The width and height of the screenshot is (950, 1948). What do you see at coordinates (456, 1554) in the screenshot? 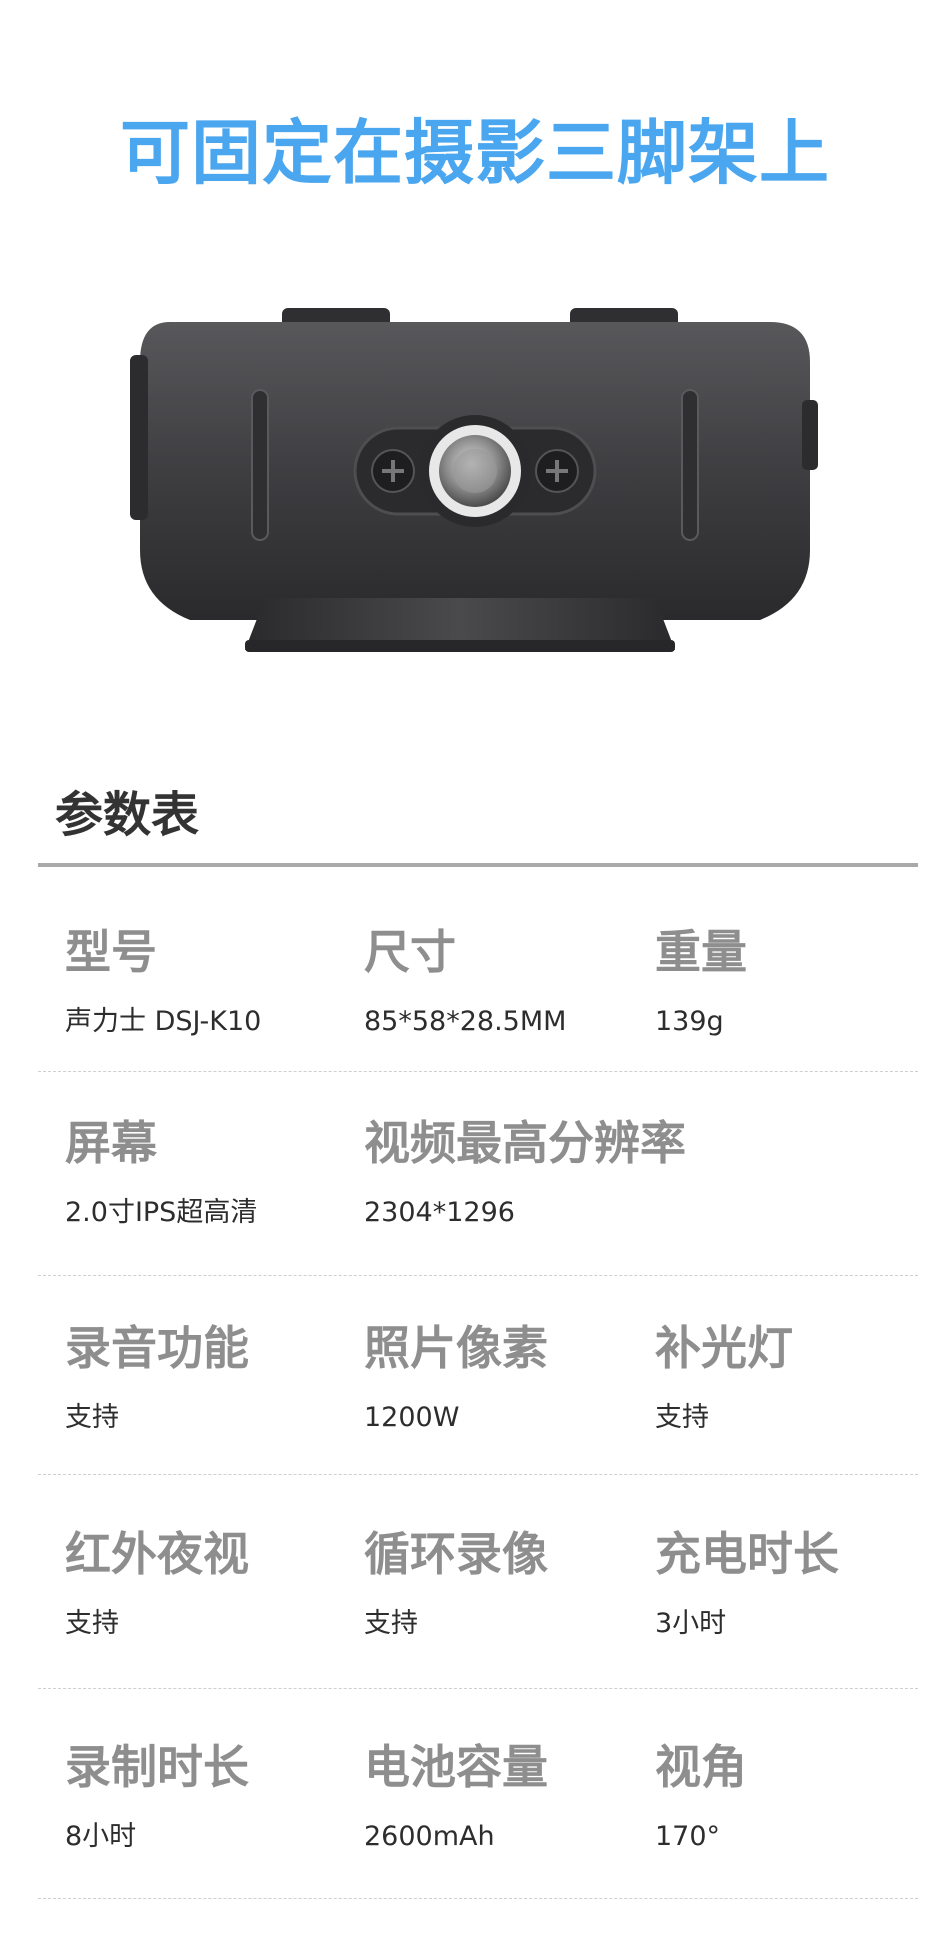
I see `spec-label: 循环录像` at bounding box center [456, 1554].